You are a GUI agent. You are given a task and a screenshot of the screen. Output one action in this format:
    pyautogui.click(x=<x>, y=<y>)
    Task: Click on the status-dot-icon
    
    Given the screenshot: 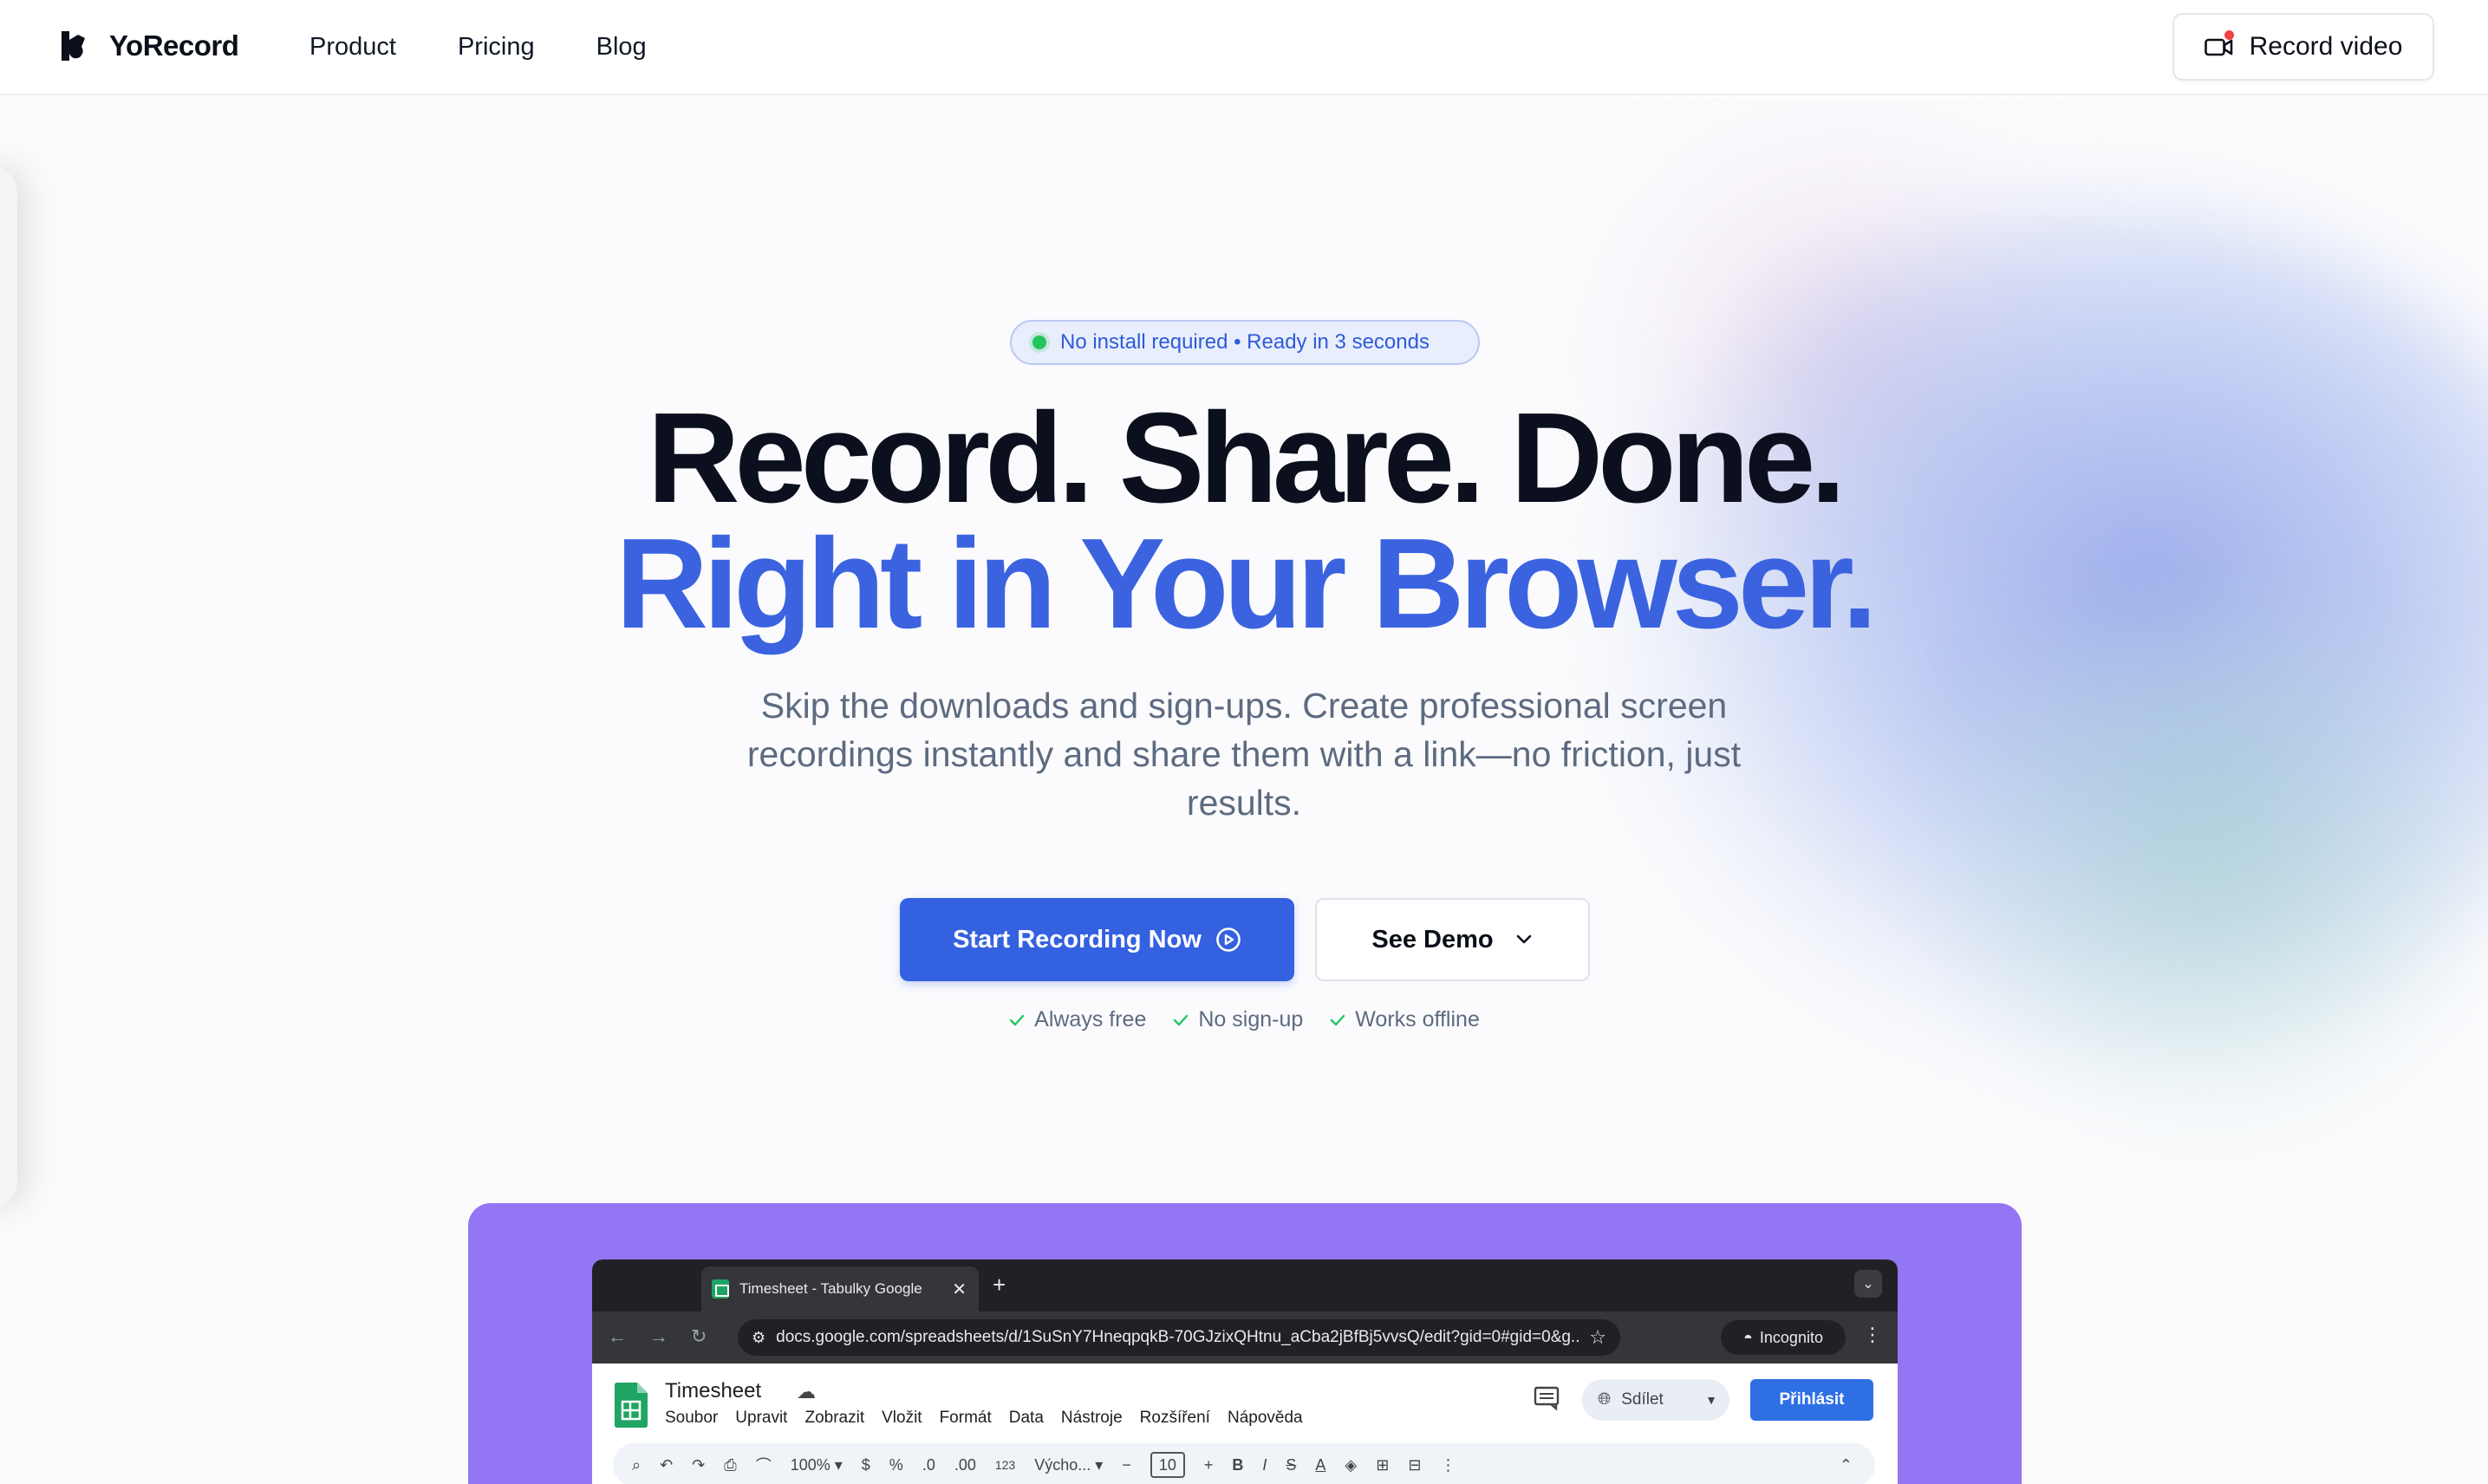 What is the action you would take?
    pyautogui.click(x=1039, y=342)
    